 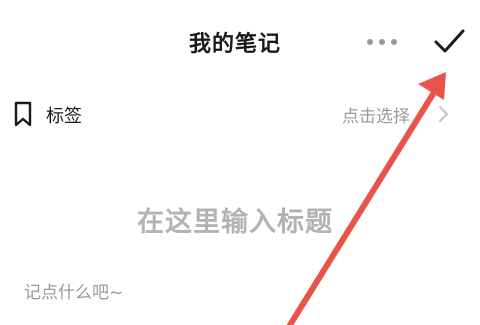 I want to click on chevron-right-icon, so click(x=443, y=114).